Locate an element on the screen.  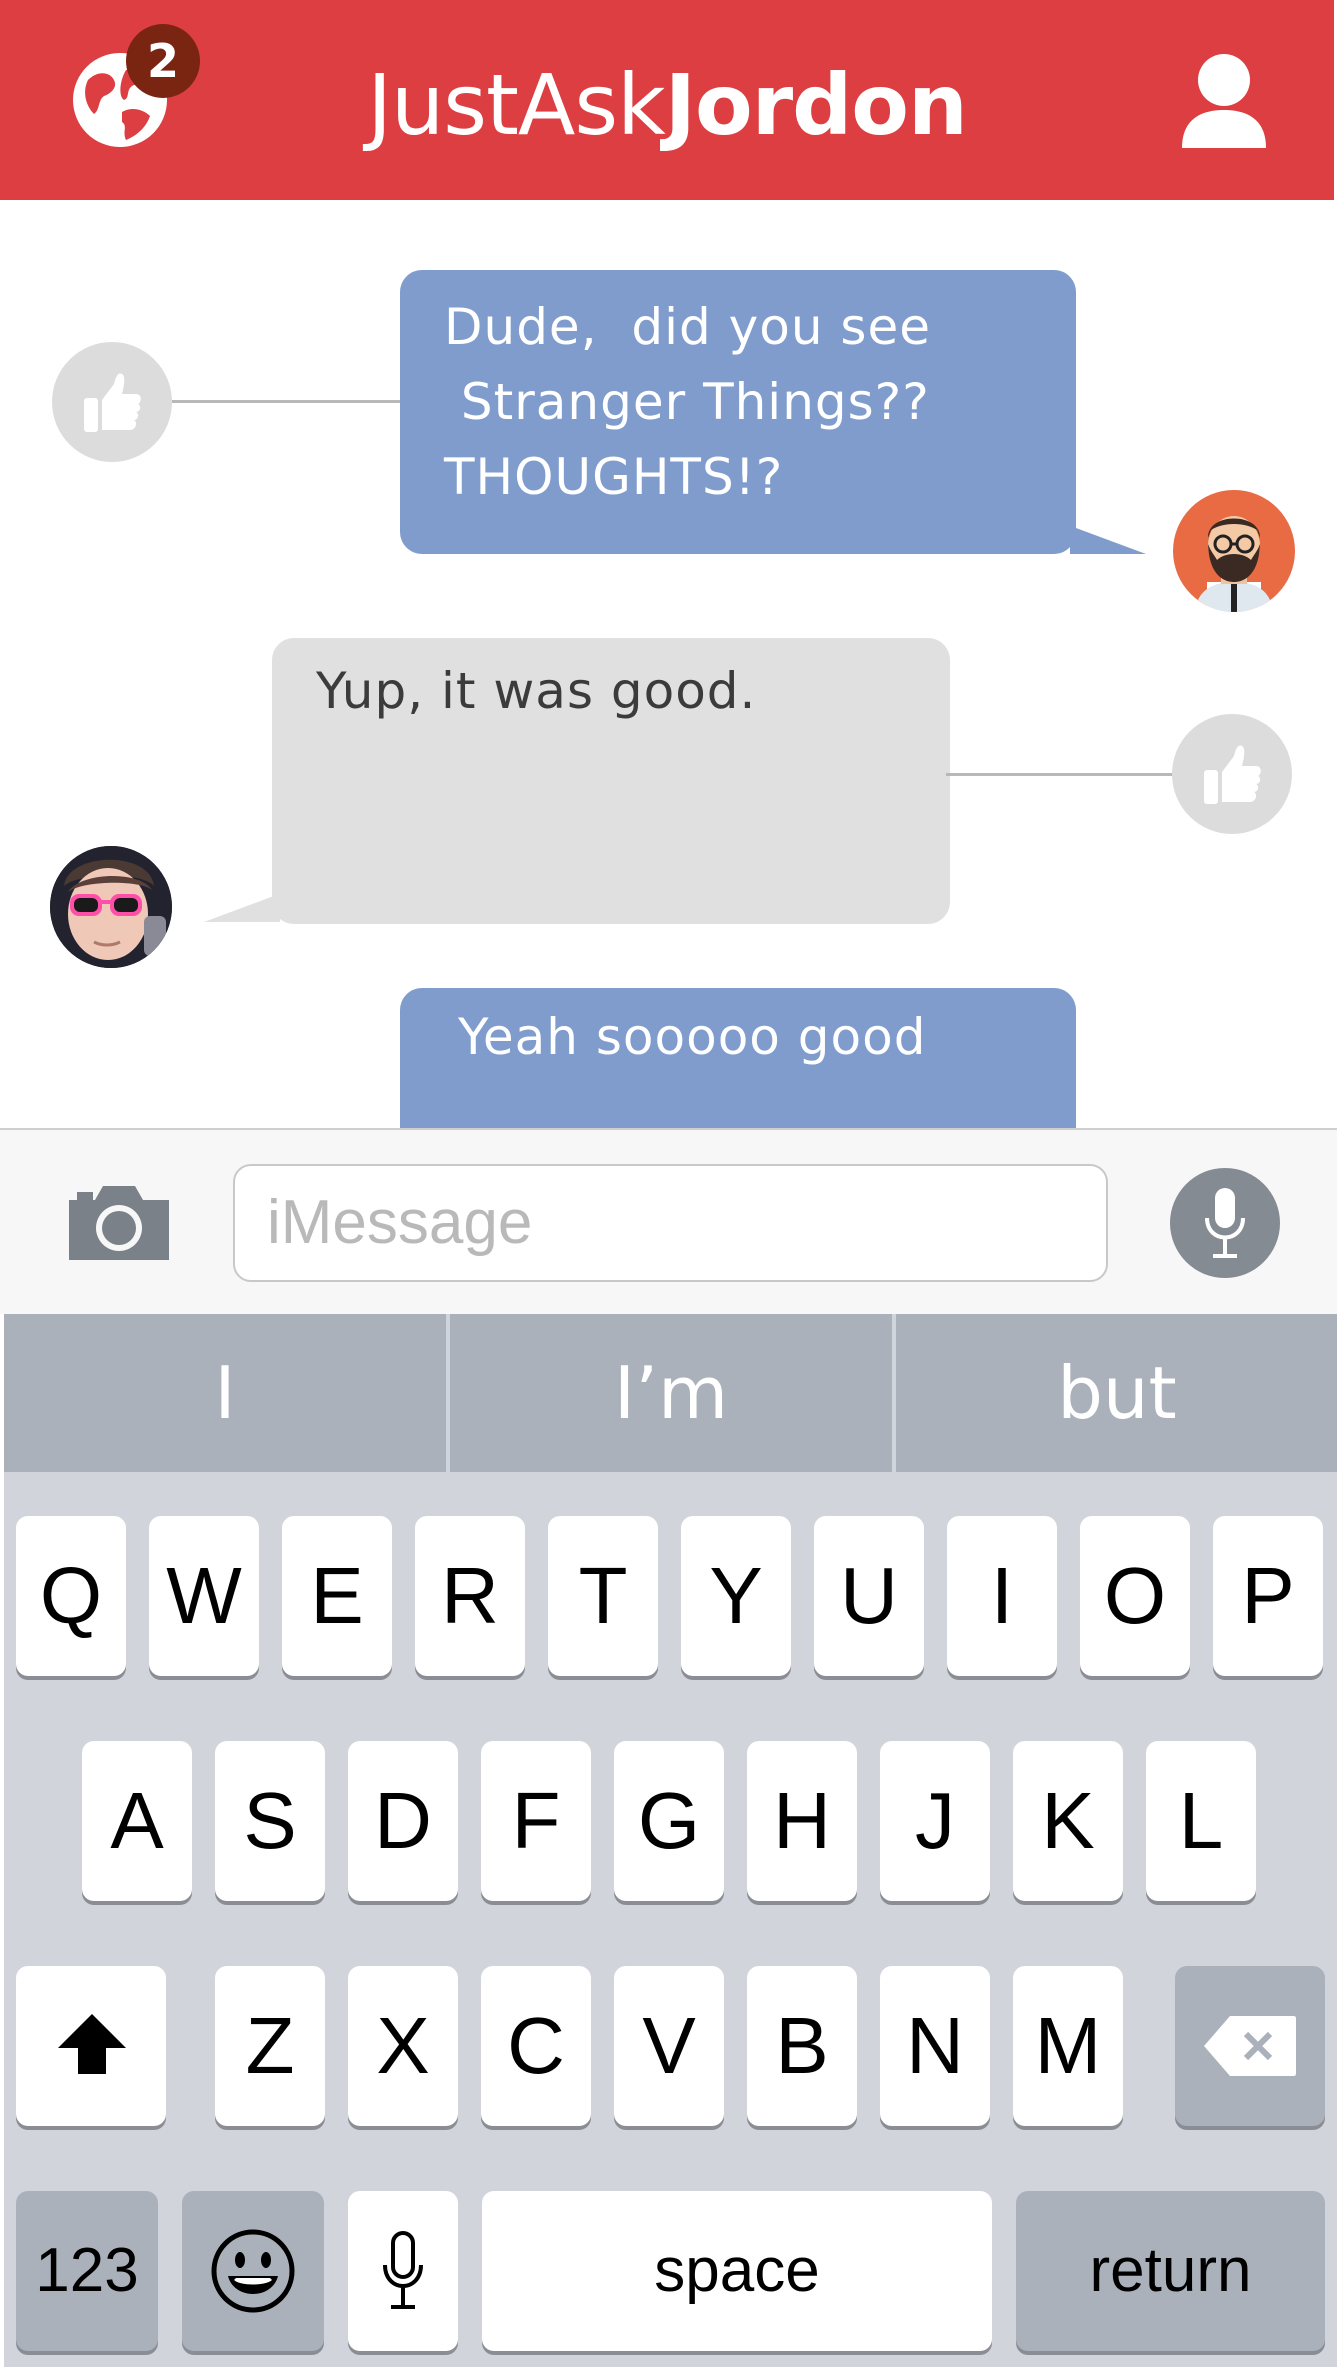
key-w: W is located at coordinates (204, 1596).